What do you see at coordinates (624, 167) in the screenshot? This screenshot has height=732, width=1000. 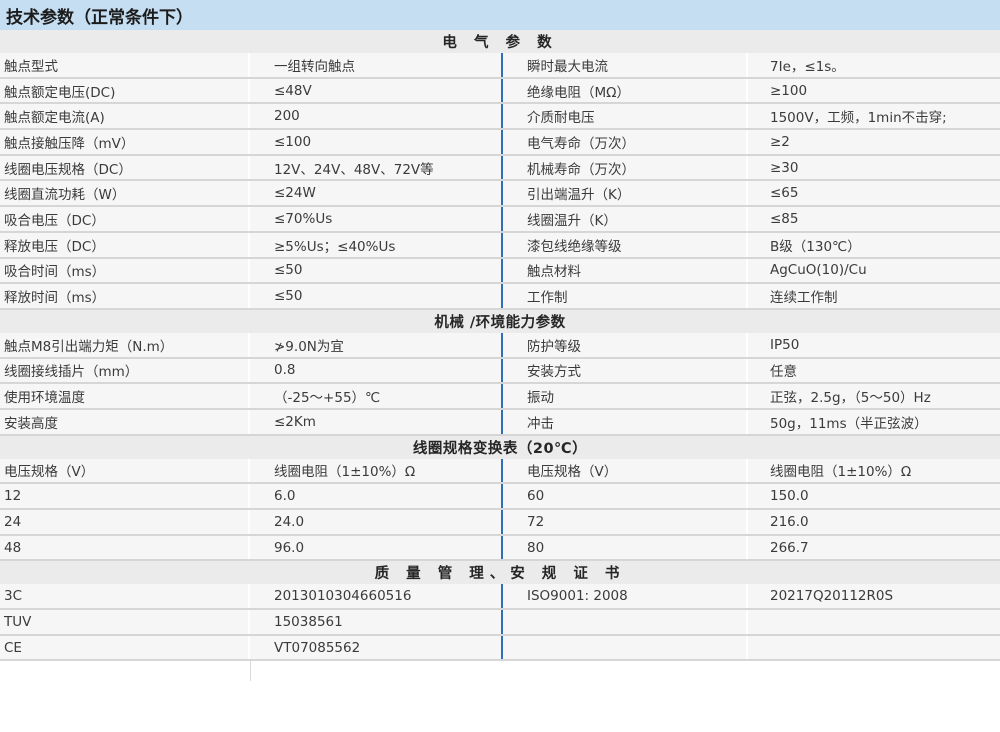 I see `table-cell-param-name: 机械寿命（万次）` at bounding box center [624, 167].